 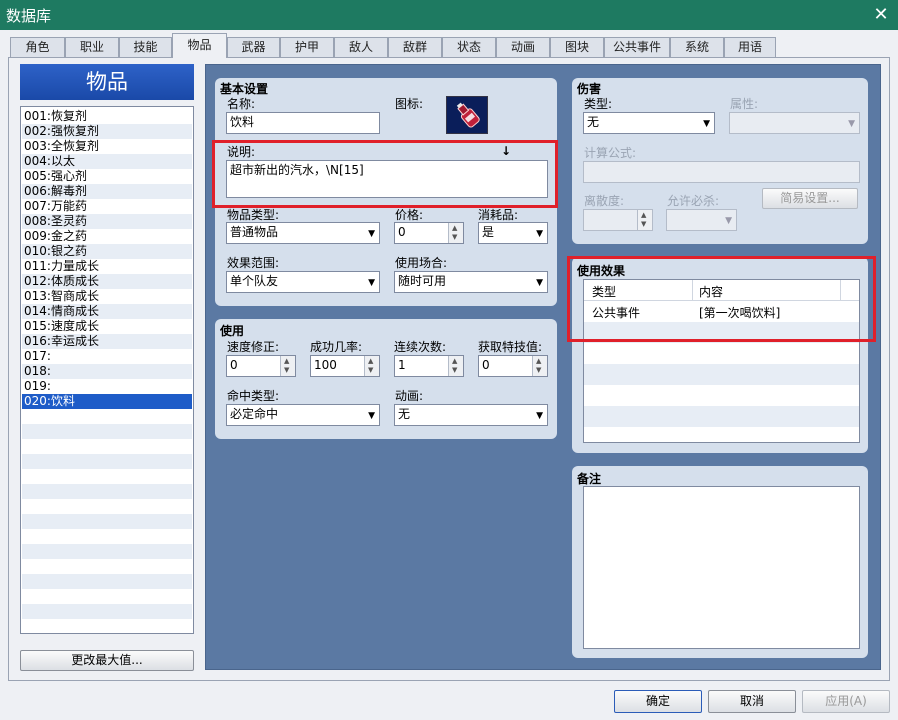 What do you see at coordinates (261, 366) in the screenshot?
I see `speed-input: 0 ▲ ▼` at bounding box center [261, 366].